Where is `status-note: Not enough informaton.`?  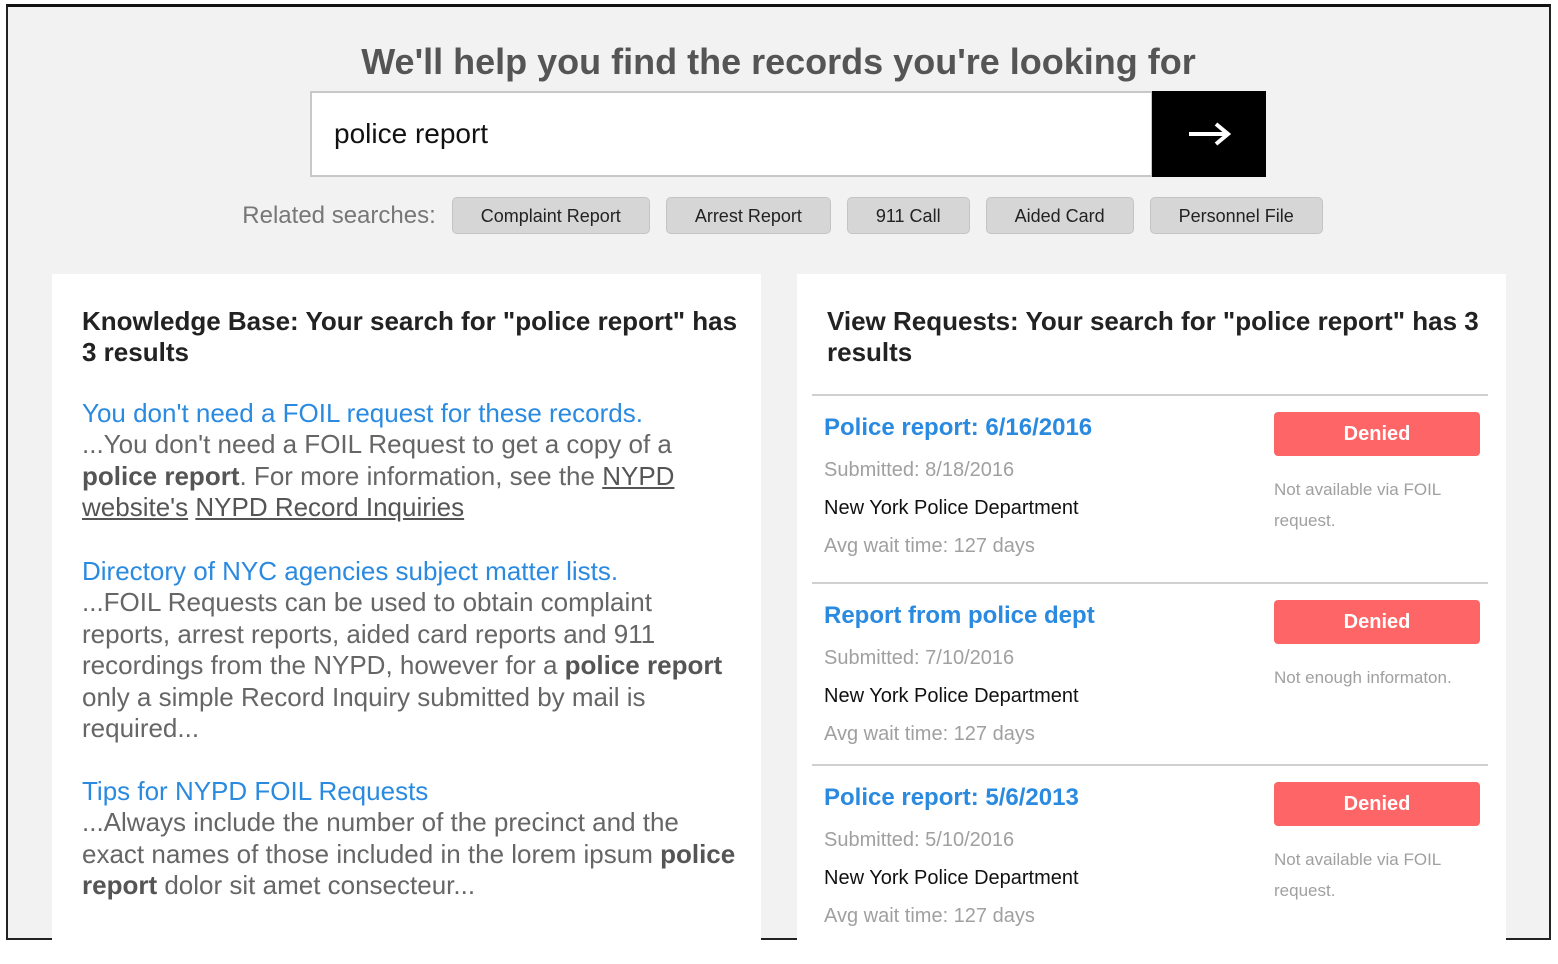 status-note: Not enough informaton. is located at coordinates (1363, 677).